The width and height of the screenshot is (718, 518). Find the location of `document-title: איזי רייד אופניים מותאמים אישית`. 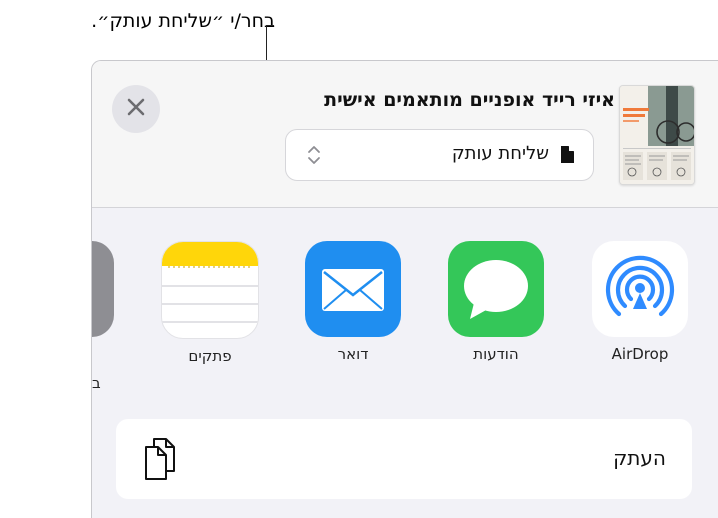

document-title: איזי רייד אופניים מותאמים אישית is located at coordinates (469, 100).